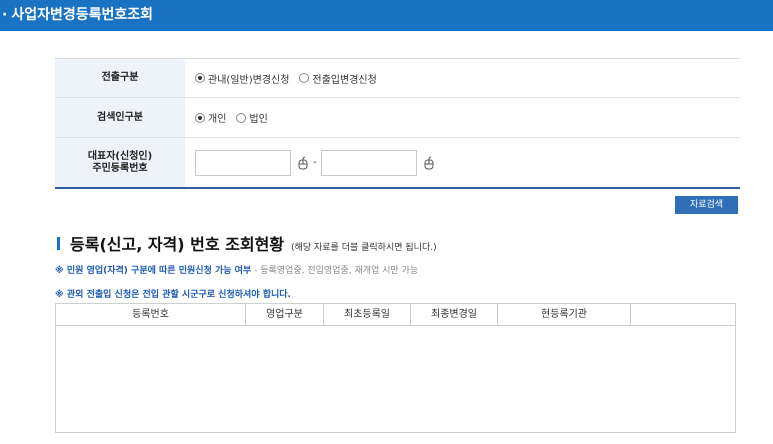 This screenshot has width=773, height=444. Describe the element at coordinates (58, 243) in the screenshot. I see `section-title-bar` at that location.